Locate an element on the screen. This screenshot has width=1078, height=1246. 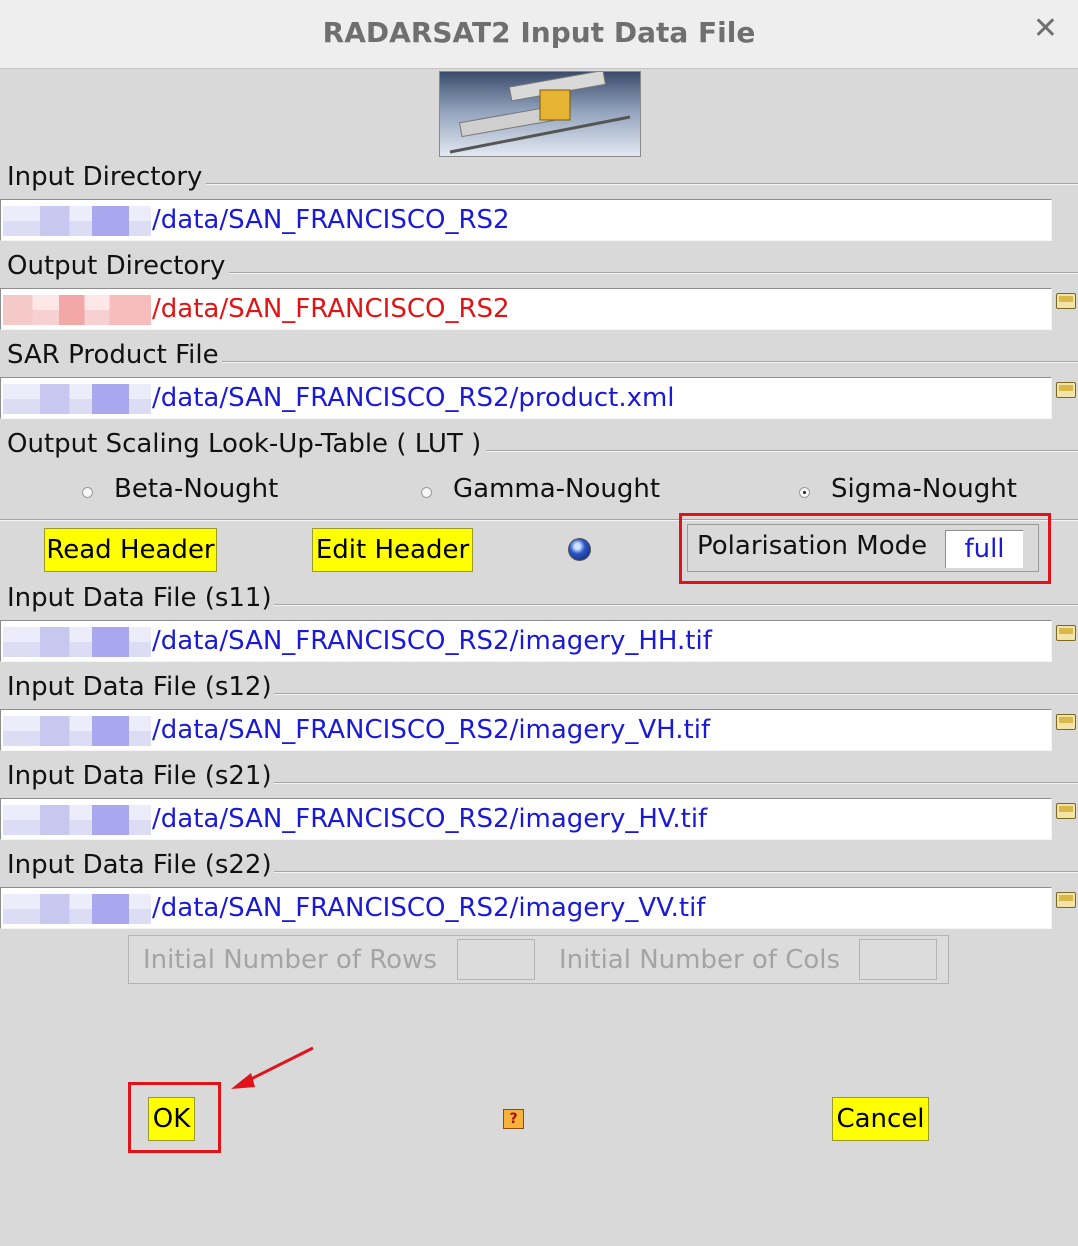
edit-header-button: Edit Header is located at coordinates (392, 550).